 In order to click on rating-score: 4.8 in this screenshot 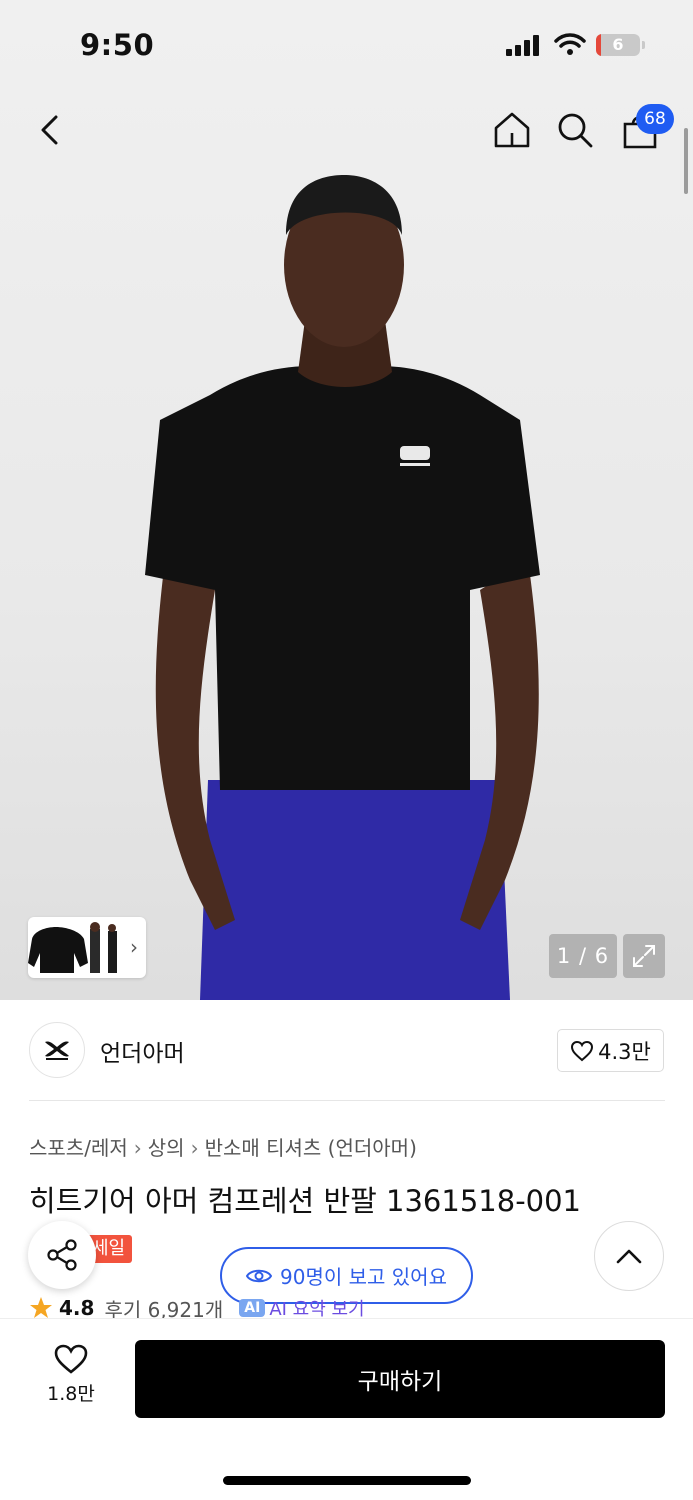, I will do `click(77, 1308)`.